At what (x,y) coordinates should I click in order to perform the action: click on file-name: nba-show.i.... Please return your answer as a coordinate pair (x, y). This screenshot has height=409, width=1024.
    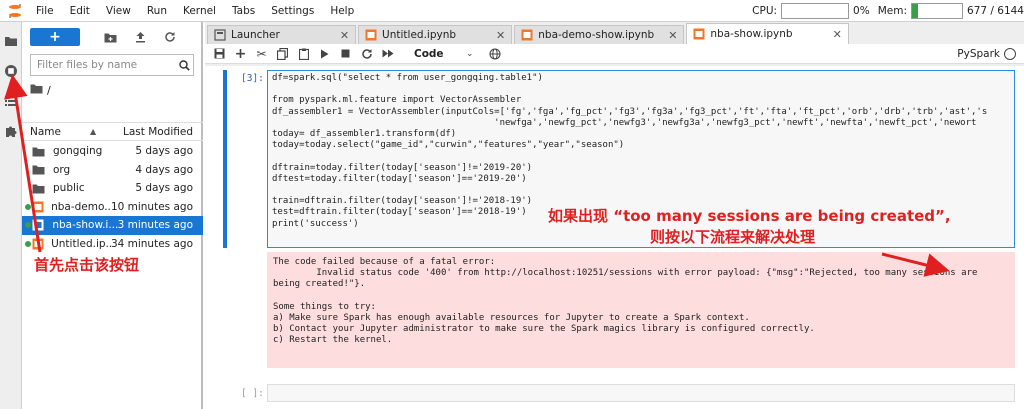
    Looking at the image, I should click on (85, 225).